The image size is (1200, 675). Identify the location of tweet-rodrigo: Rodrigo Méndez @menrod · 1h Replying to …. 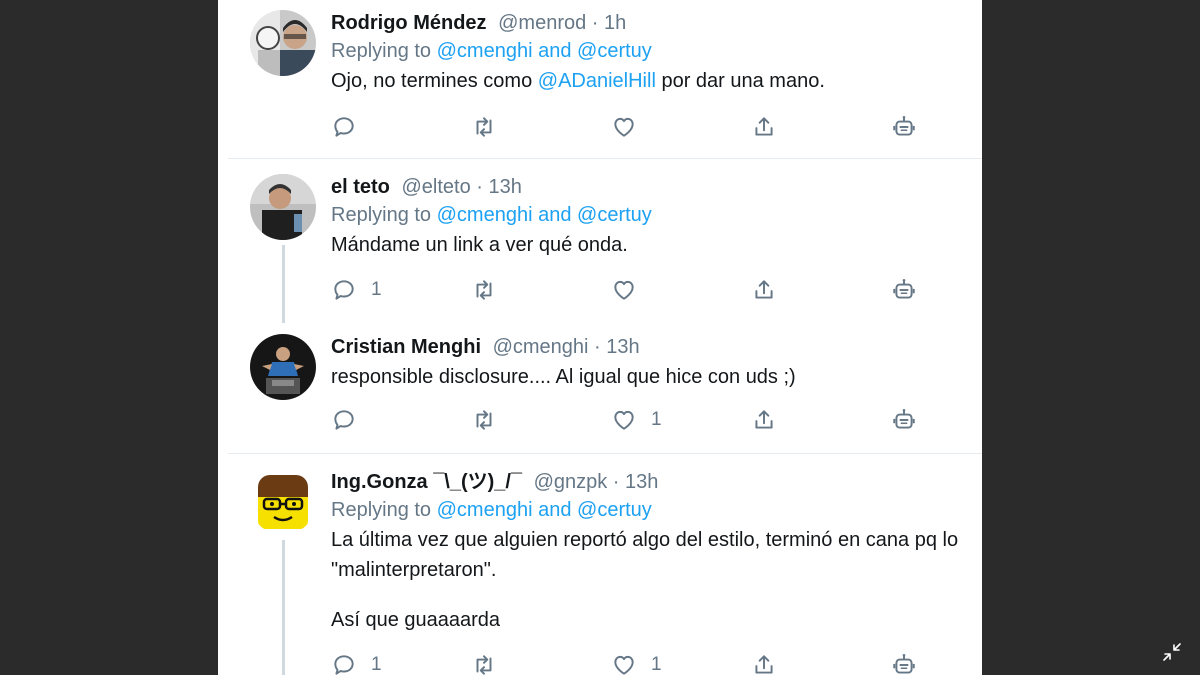
(605, 79).